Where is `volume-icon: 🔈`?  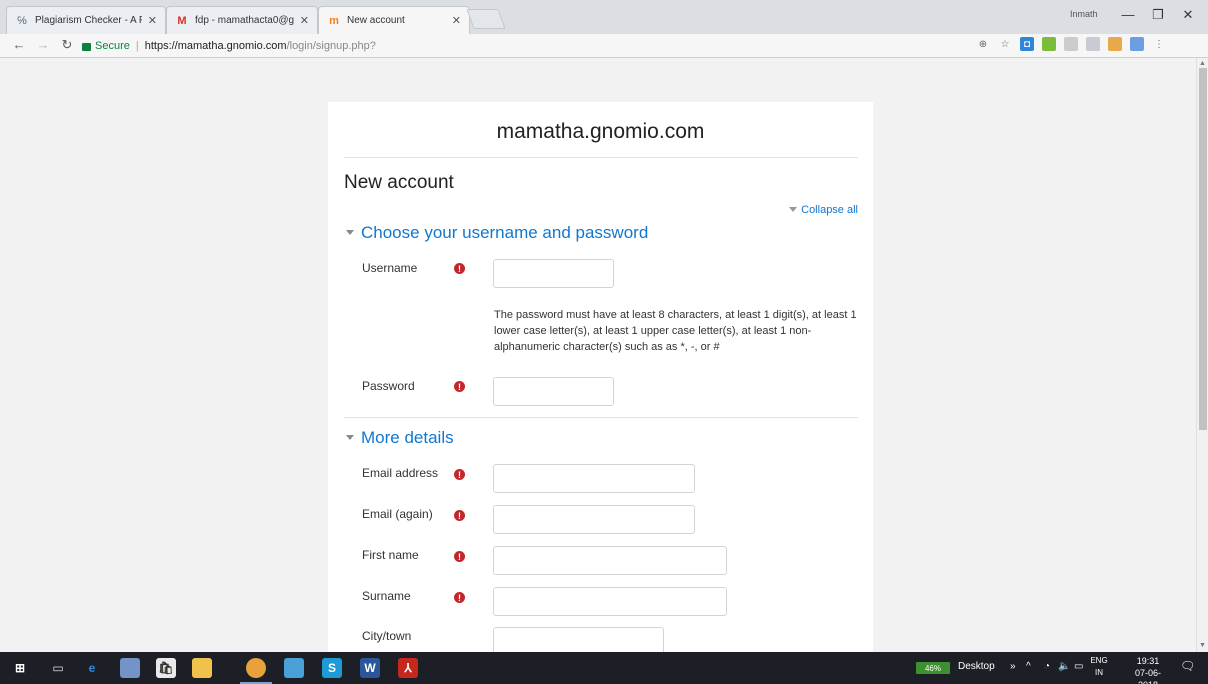
volume-icon: 🔈 is located at coordinates (1064, 666).